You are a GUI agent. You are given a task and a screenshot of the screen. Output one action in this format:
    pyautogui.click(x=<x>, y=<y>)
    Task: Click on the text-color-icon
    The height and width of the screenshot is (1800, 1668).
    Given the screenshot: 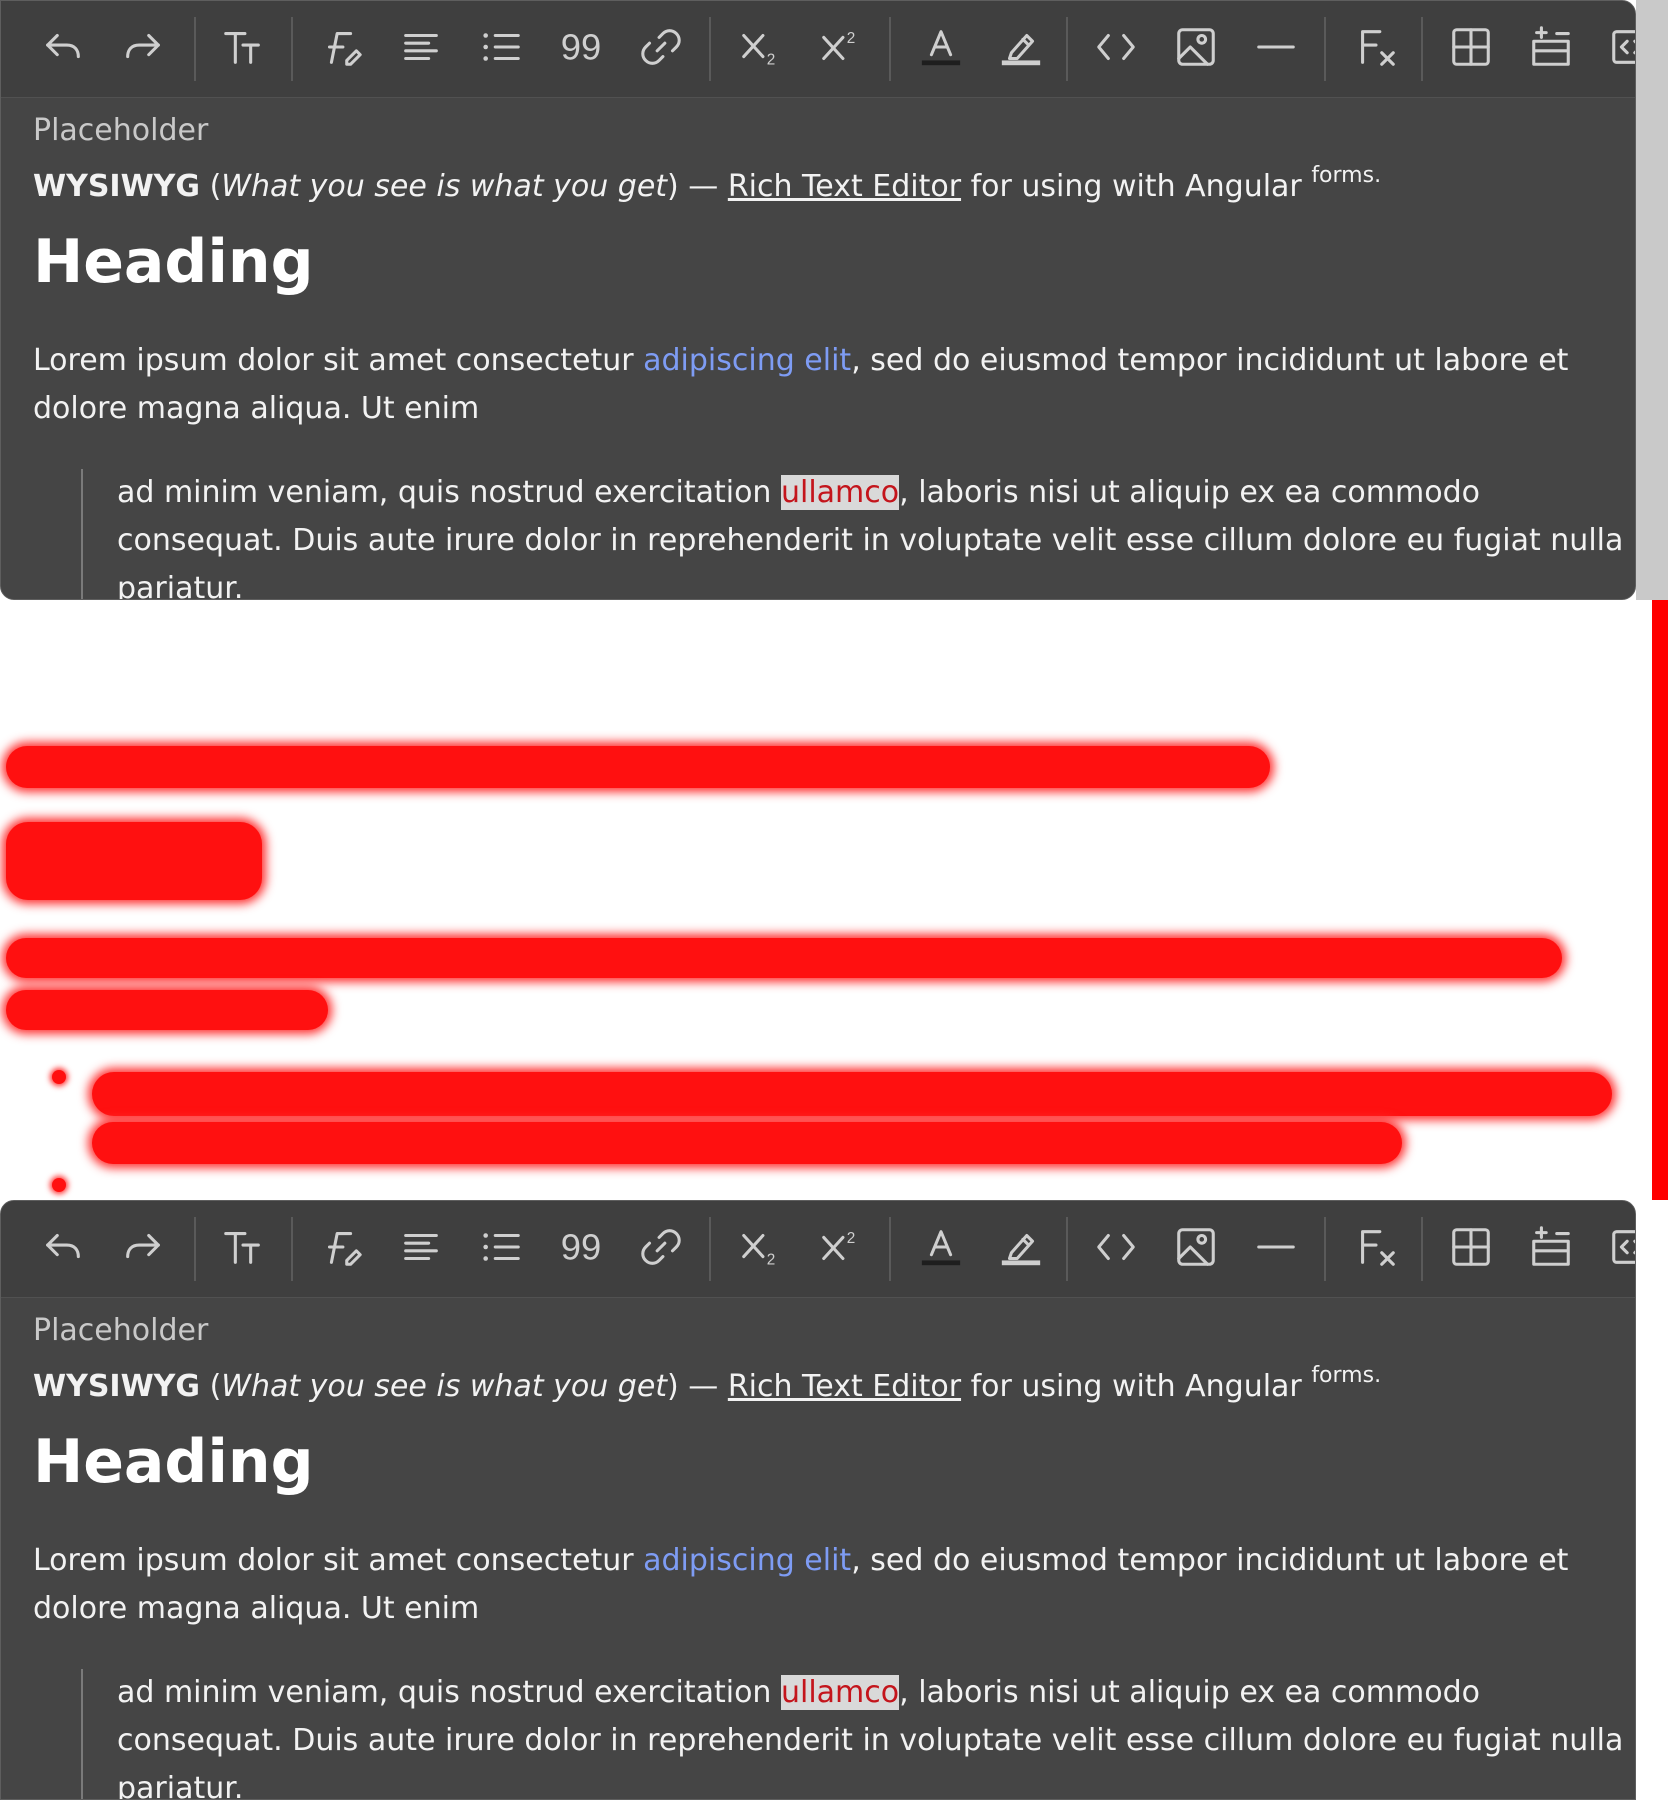 What is the action you would take?
    pyautogui.click(x=941, y=1249)
    